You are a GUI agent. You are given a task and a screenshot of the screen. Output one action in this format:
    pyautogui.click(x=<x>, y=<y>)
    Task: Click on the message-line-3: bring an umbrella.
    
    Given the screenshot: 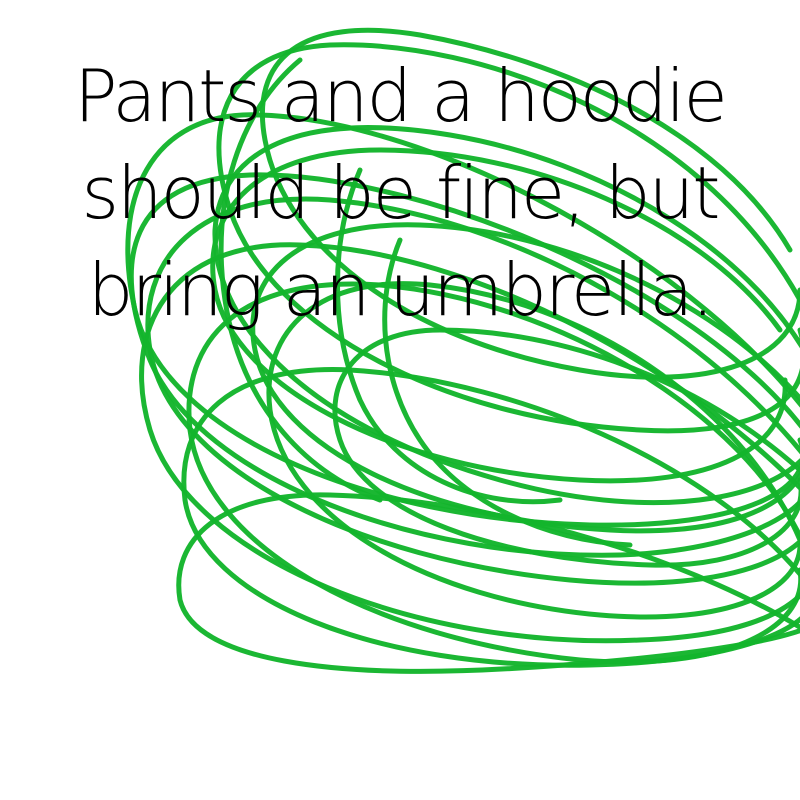 What is the action you would take?
    pyautogui.click(x=400, y=290)
    